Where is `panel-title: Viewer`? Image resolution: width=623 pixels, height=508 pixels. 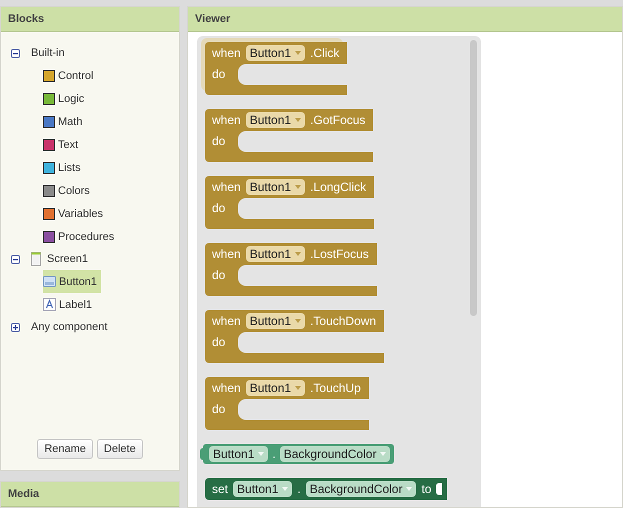
panel-title: Viewer is located at coordinates (405, 19).